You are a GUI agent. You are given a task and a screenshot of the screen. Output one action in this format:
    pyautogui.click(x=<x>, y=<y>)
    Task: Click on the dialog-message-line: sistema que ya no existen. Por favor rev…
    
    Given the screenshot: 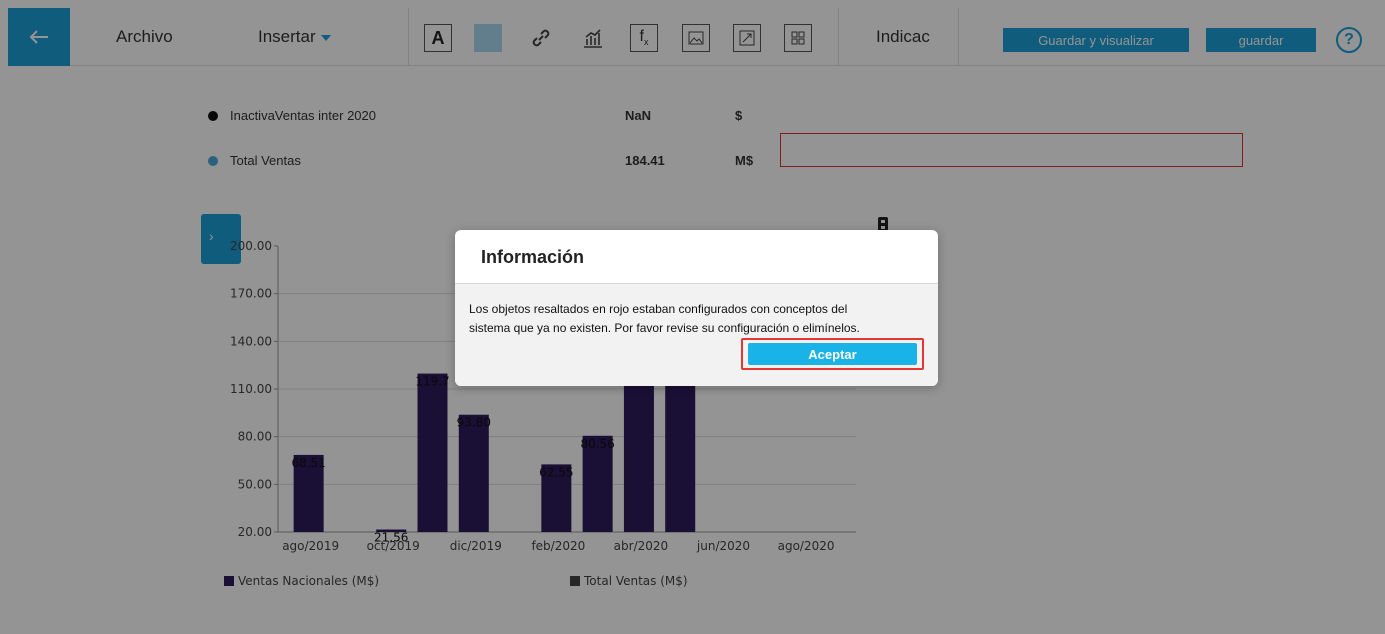 What is the action you would take?
    pyautogui.click(x=664, y=328)
    